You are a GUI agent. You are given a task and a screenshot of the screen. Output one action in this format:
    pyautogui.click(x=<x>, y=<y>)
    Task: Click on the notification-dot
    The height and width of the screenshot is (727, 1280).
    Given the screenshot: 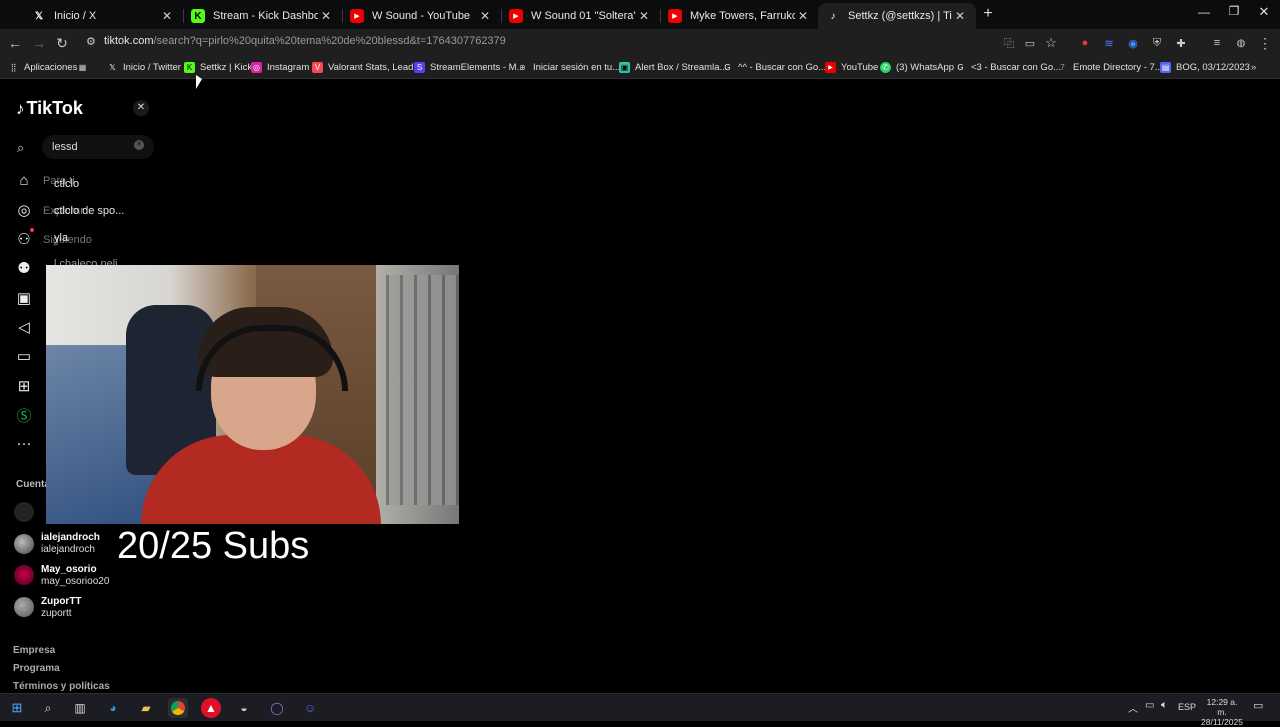 What is the action you would take?
    pyautogui.click(x=32, y=230)
    